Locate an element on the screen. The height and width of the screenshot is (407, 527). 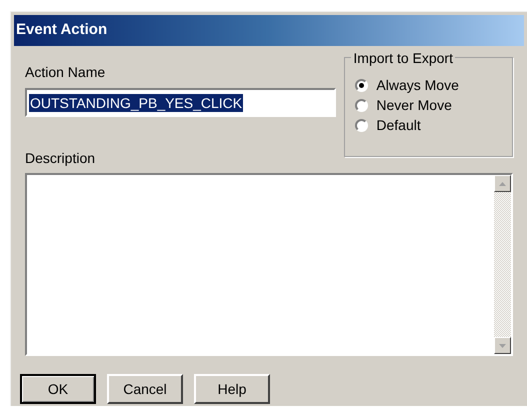
radio-label: Default is located at coordinates (398, 125).